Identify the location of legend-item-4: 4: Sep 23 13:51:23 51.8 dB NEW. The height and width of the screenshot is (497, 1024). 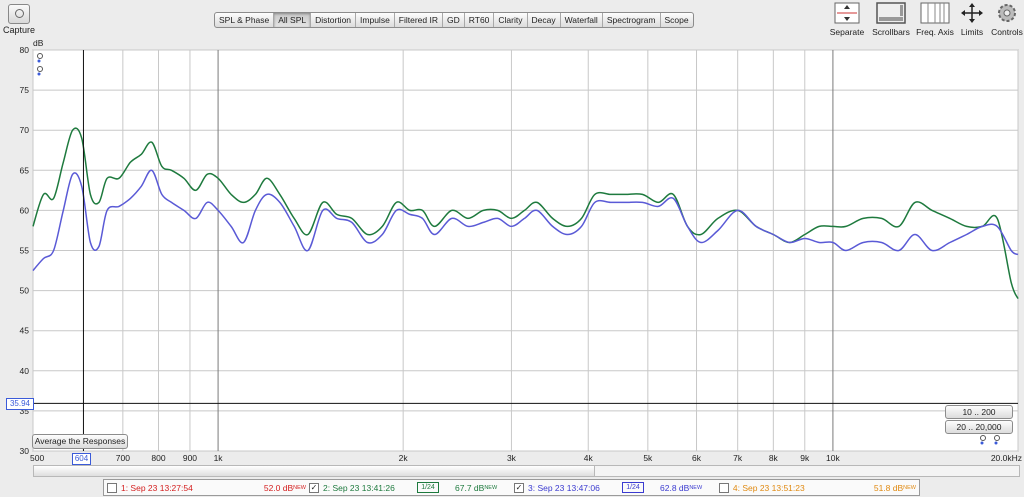
(816, 487).